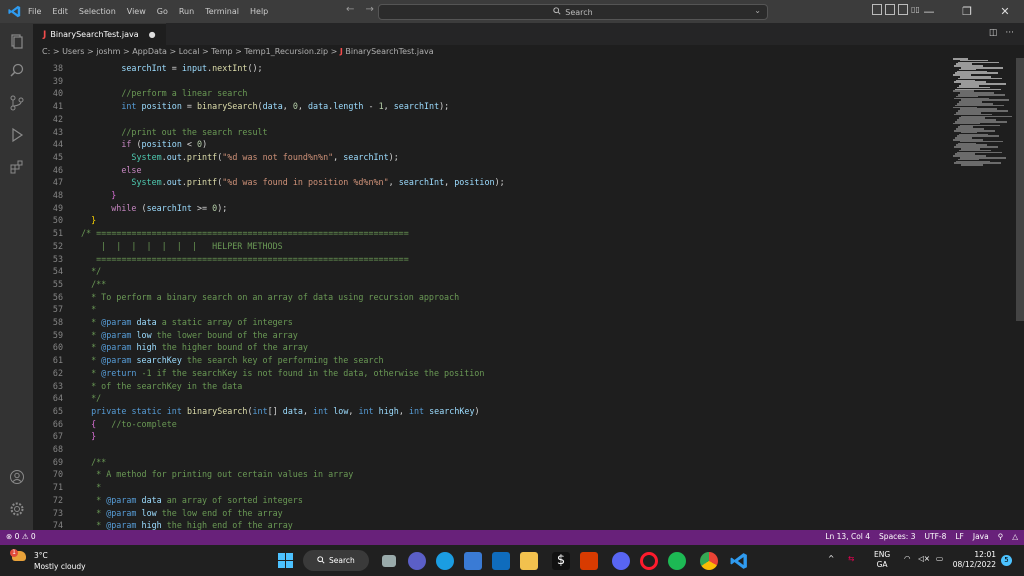  What do you see at coordinates (483, 487) in the screenshot?
I see `code-line: 71 *` at bounding box center [483, 487].